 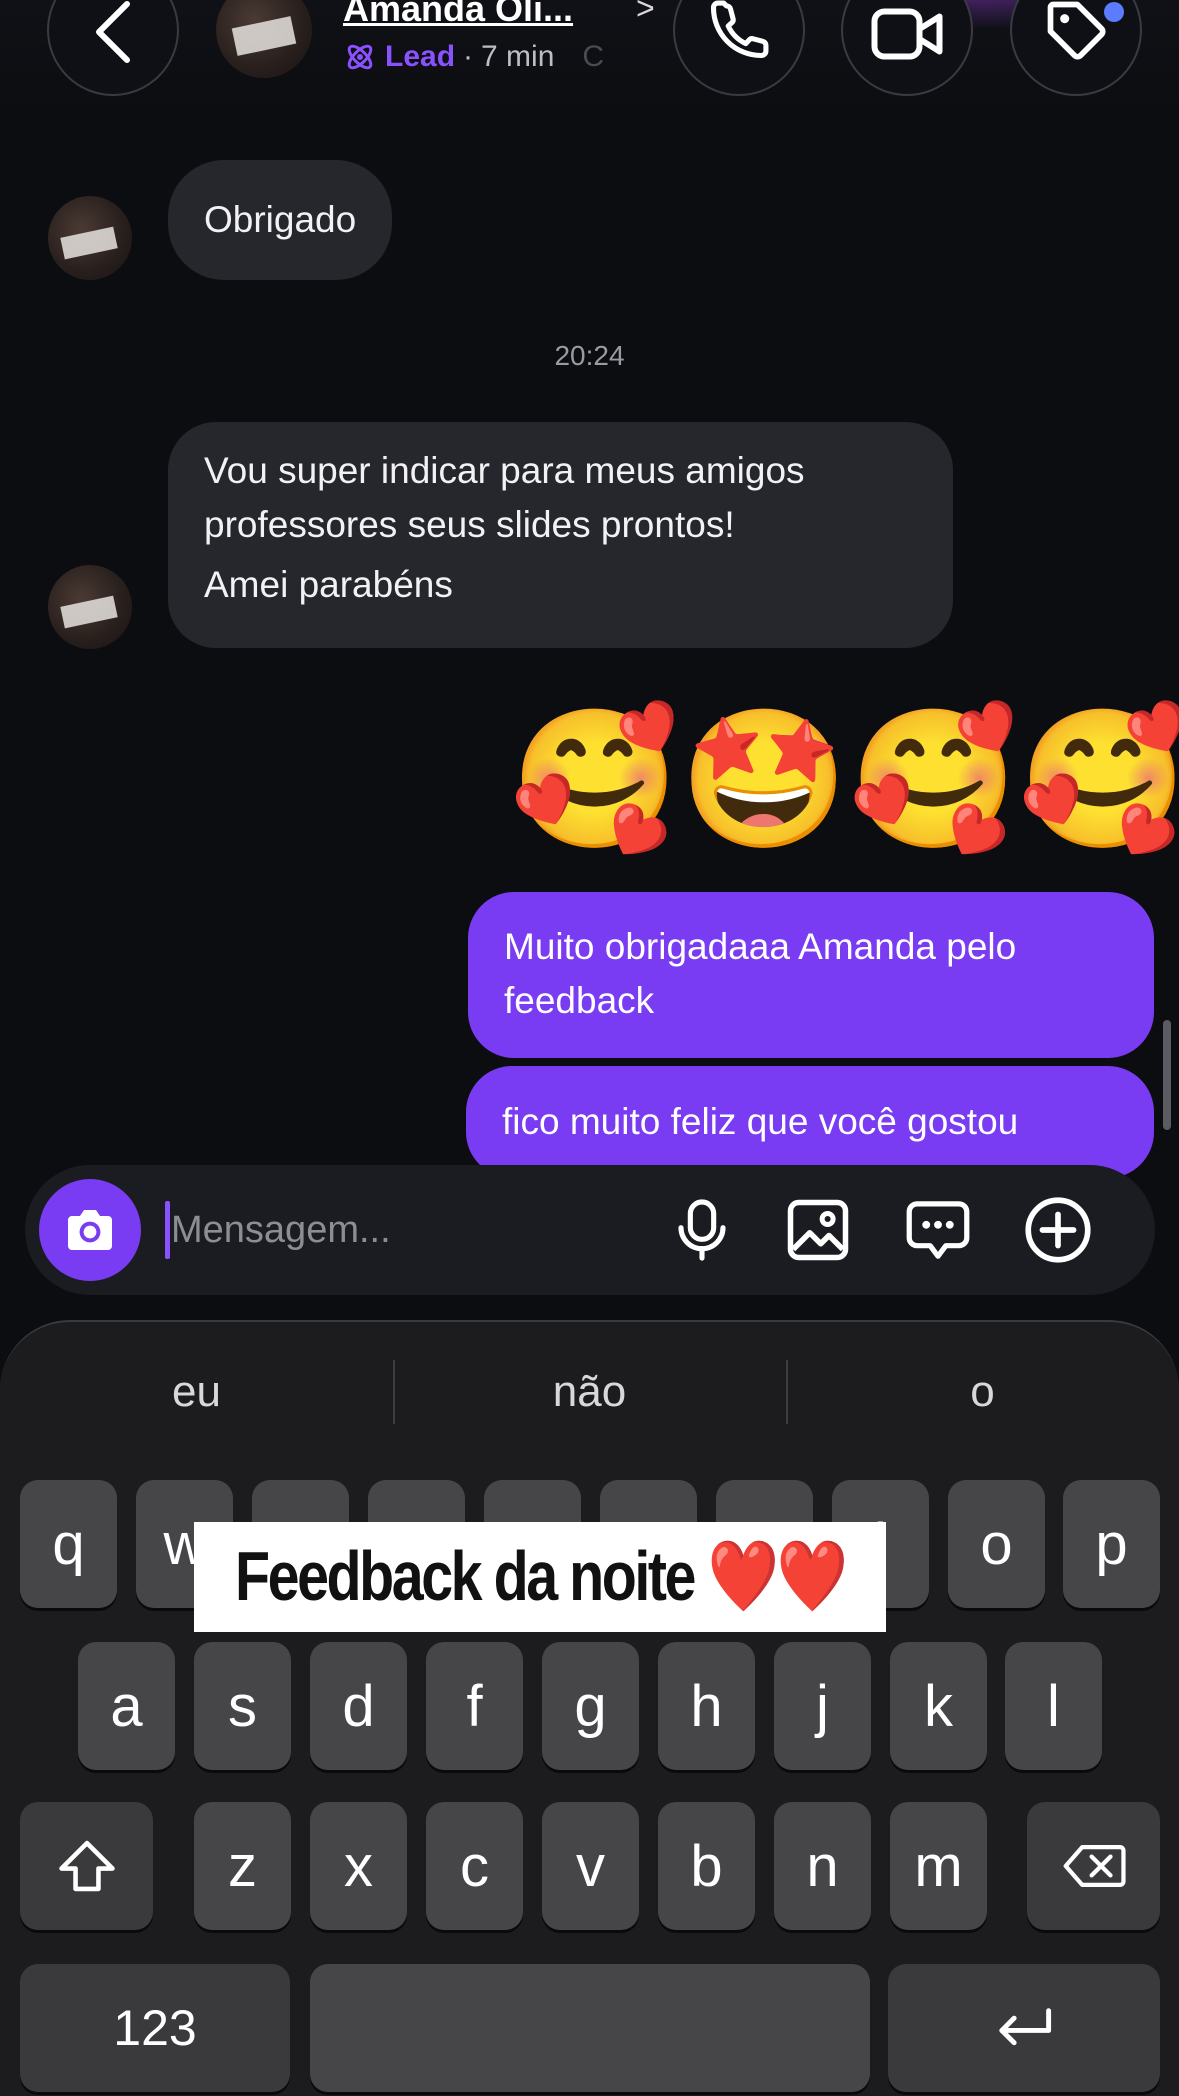 What do you see at coordinates (264, 39) in the screenshot?
I see `contact-avatar` at bounding box center [264, 39].